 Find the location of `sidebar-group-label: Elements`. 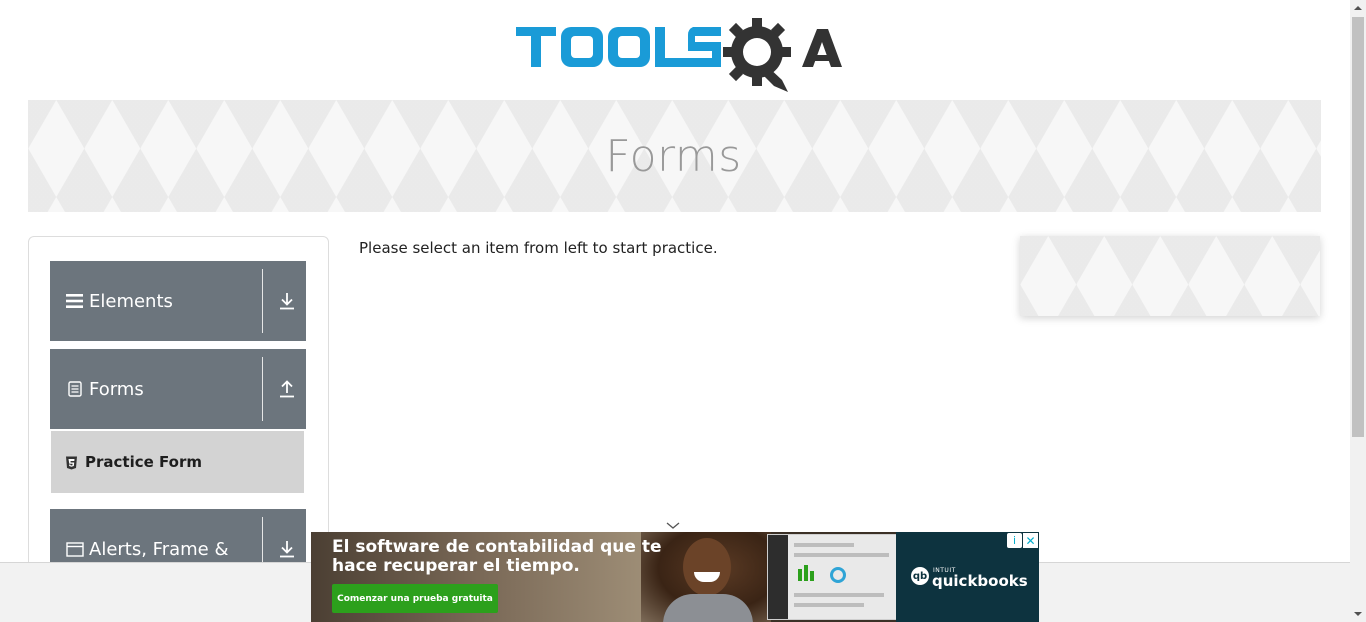

sidebar-group-label: Elements is located at coordinates (131, 301).